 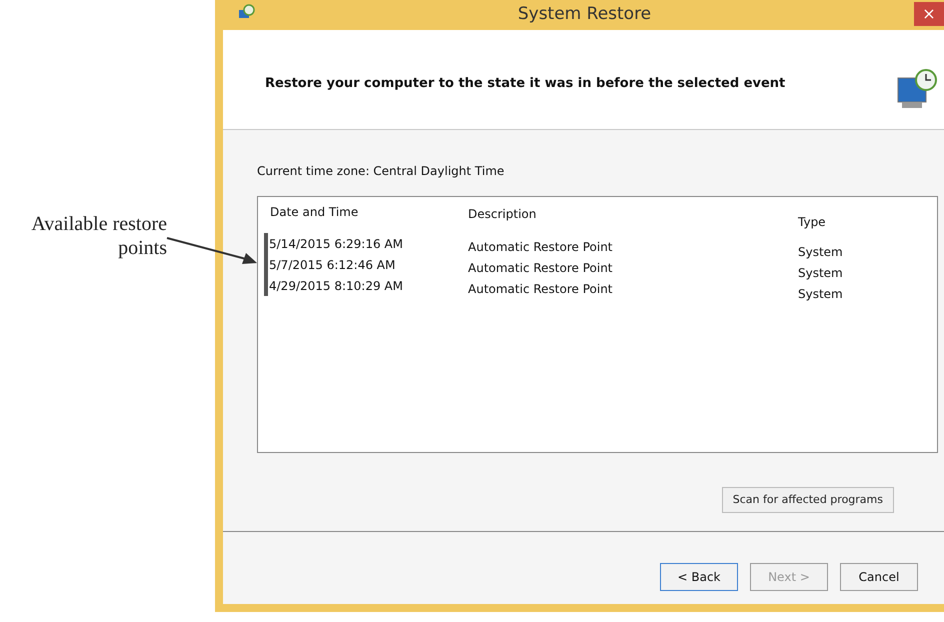 I want to click on table-cell-text: 5/7/2015 6:12:46 AM, so click(x=332, y=265).